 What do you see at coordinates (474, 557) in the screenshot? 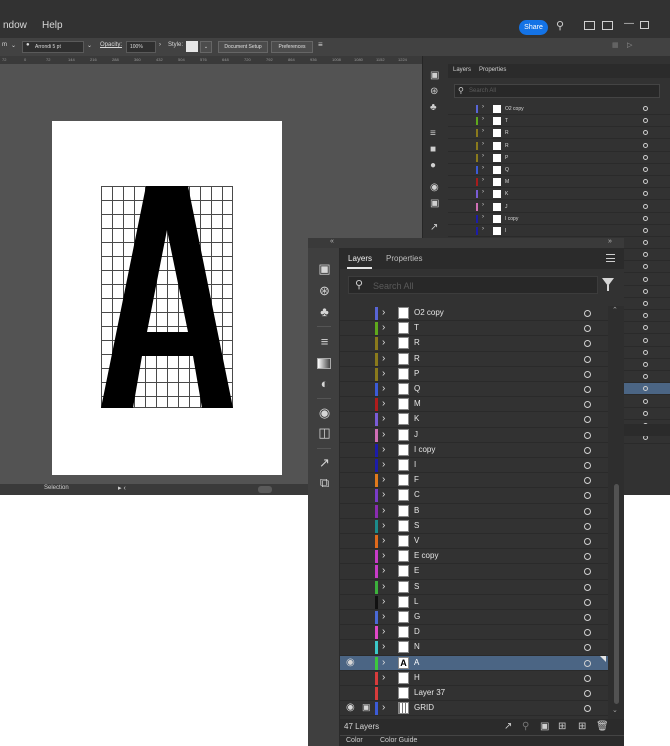
I see `layer-row: › E copy` at bounding box center [474, 557].